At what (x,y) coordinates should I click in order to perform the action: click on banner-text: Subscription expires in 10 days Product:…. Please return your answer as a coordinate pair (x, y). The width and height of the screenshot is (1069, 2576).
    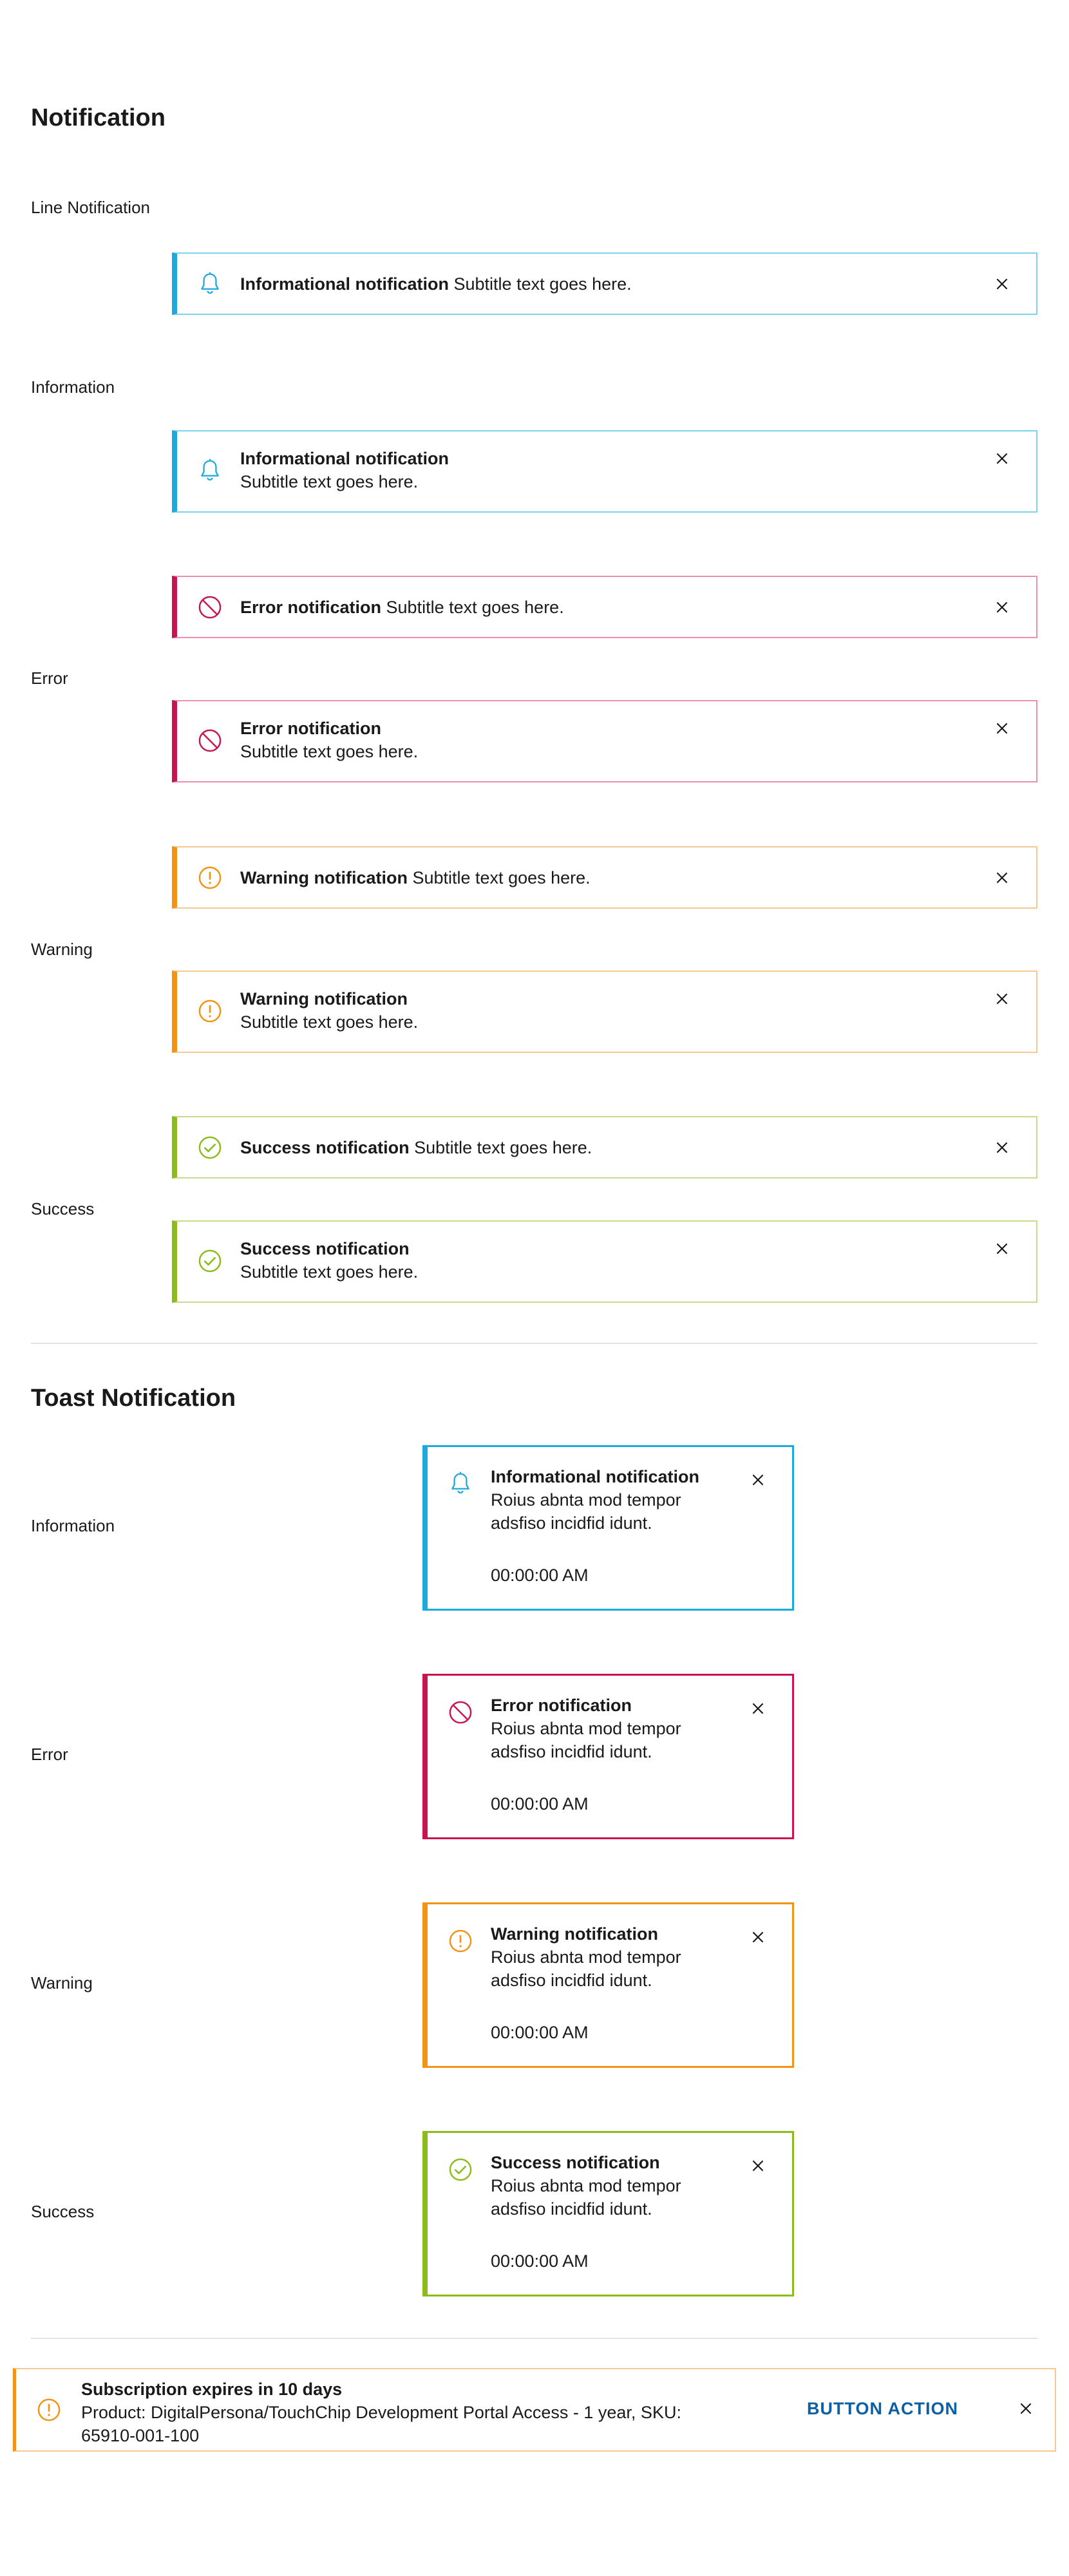
    Looking at the image, I should click on (396, 2412).